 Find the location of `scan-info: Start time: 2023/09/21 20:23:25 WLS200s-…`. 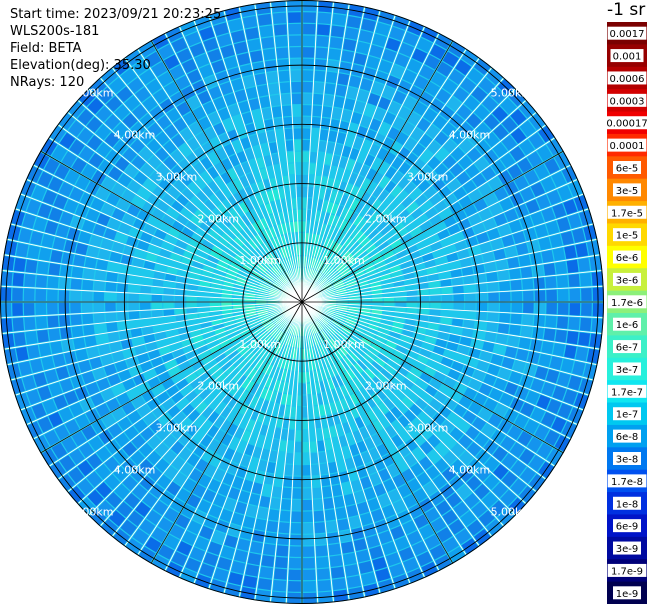

scan-info: Start time: 2023/09/21 20:23:25 WLS200s-… is located at coordinates (115, 48).